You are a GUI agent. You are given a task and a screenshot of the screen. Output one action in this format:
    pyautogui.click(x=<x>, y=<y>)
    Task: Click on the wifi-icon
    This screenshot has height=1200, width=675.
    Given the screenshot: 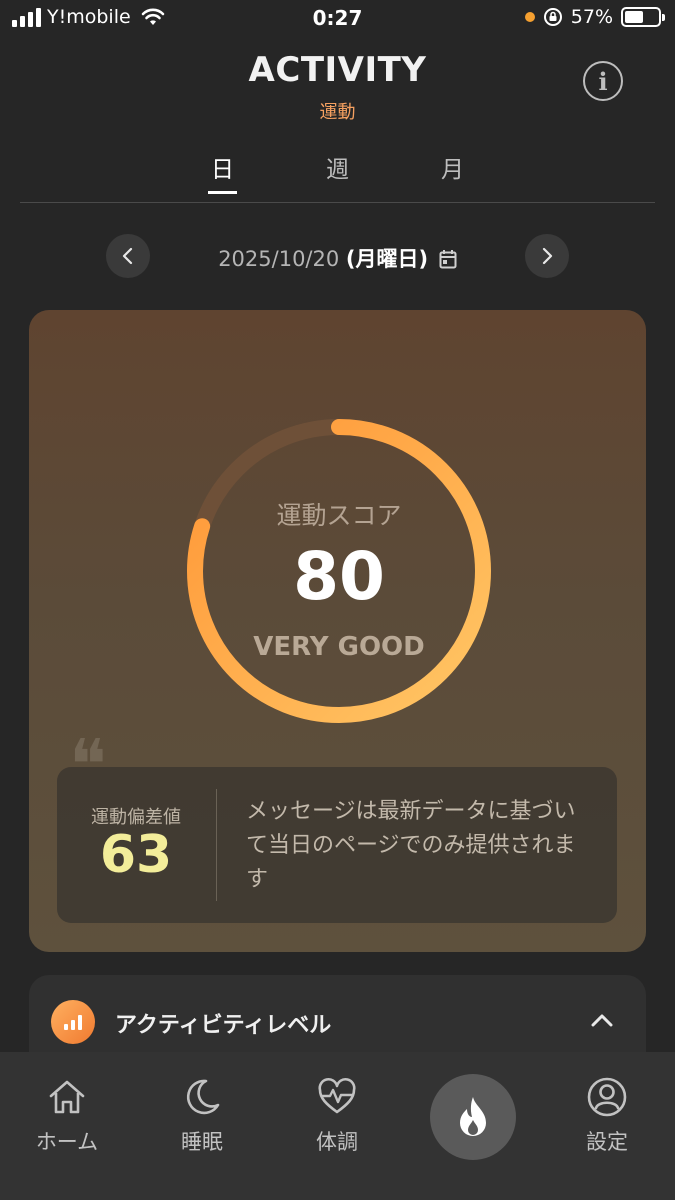 What is the action you would take?
    pyautogui.click(x=152, y=16)
    